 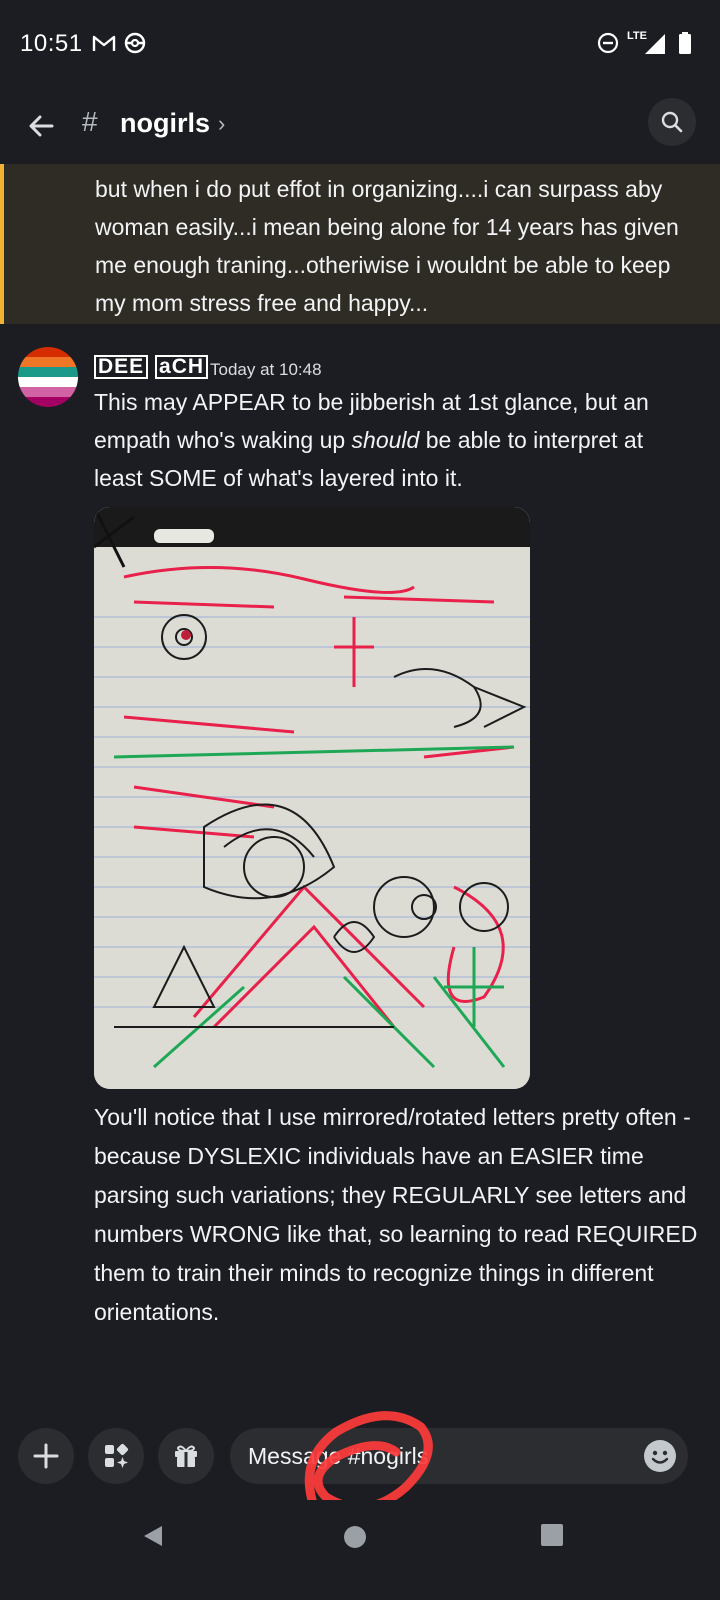 I want to click on plus-icon, so click(x=46, y=1456).